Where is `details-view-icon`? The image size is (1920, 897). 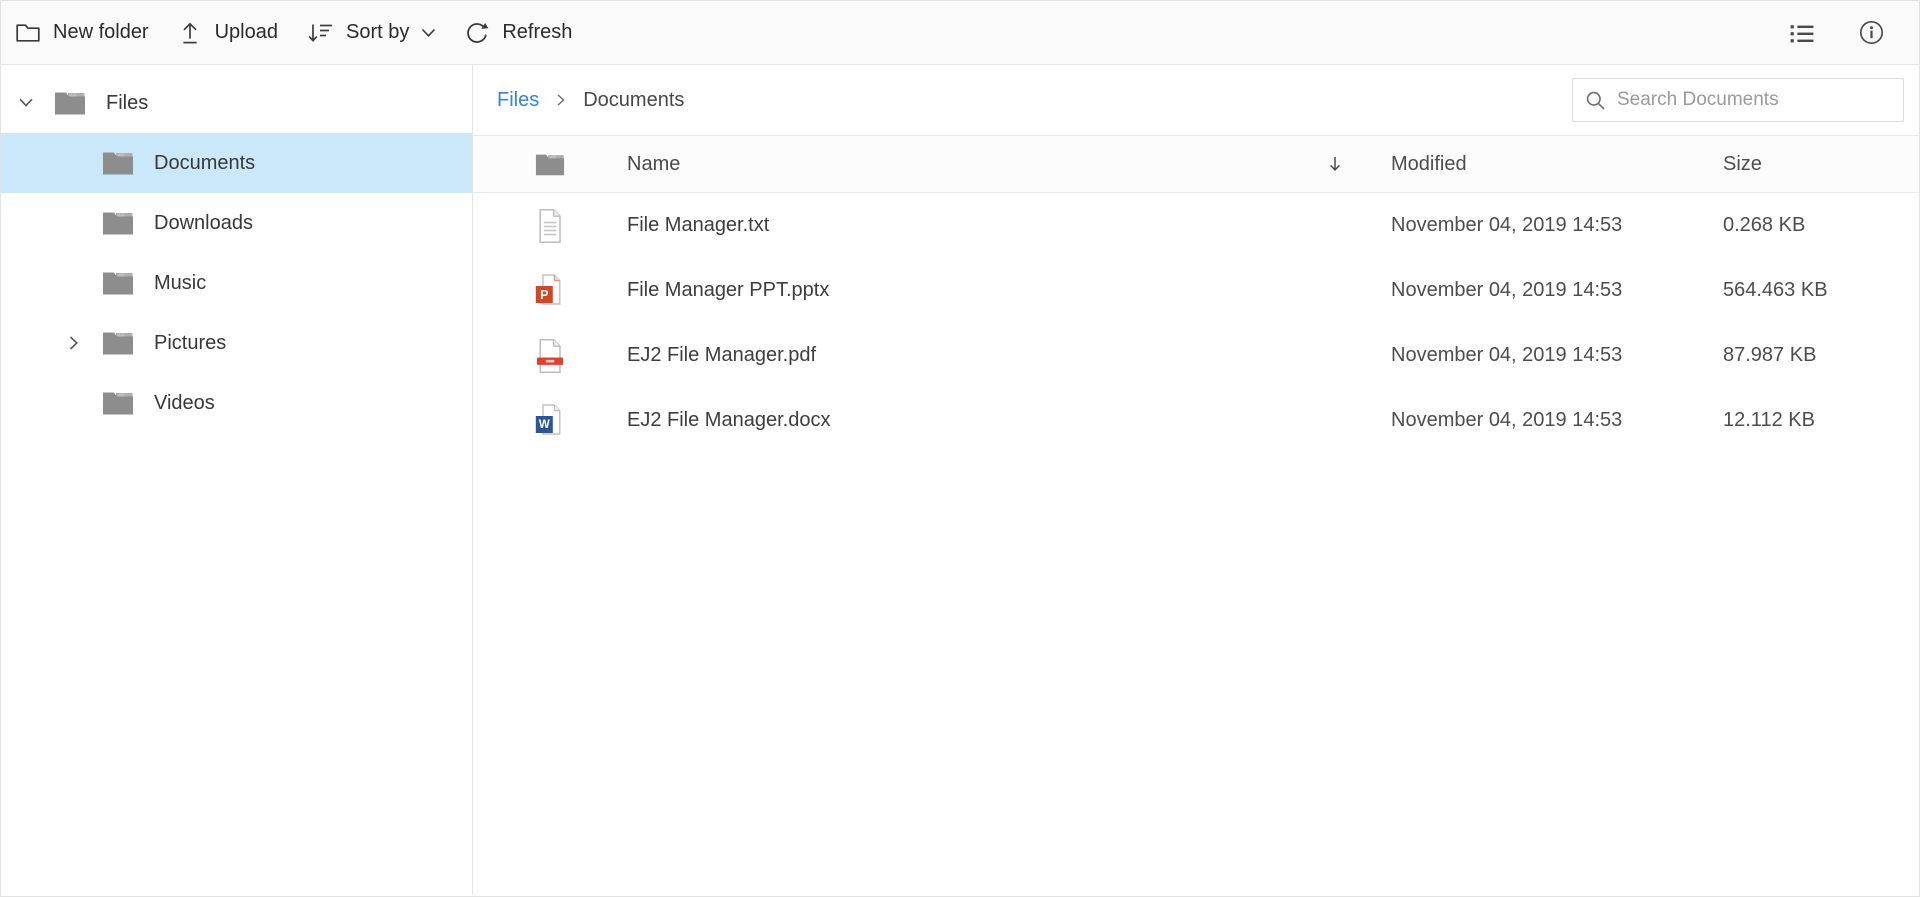 details-view-icon is located at coordinates (1802, 33).